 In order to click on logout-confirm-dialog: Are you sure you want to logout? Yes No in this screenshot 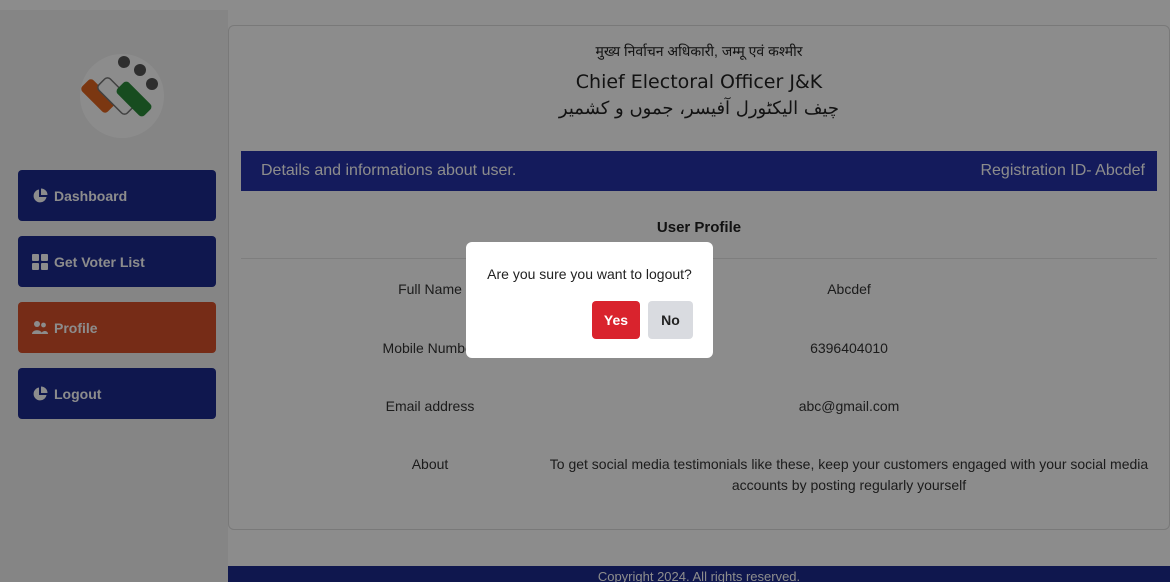, I will do `click(589, 300)`.